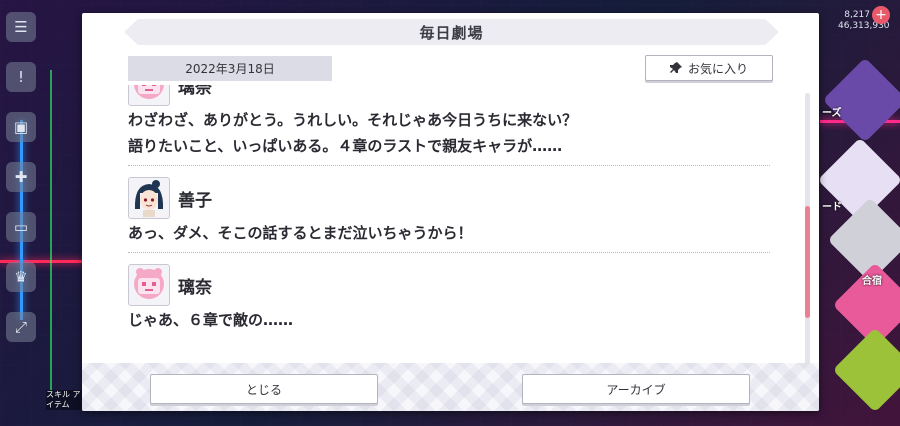  What do you see at coordinates (21, 277) in the screenshot?
I see `trophy-icon: ♛` at bounding box center [21, 277].